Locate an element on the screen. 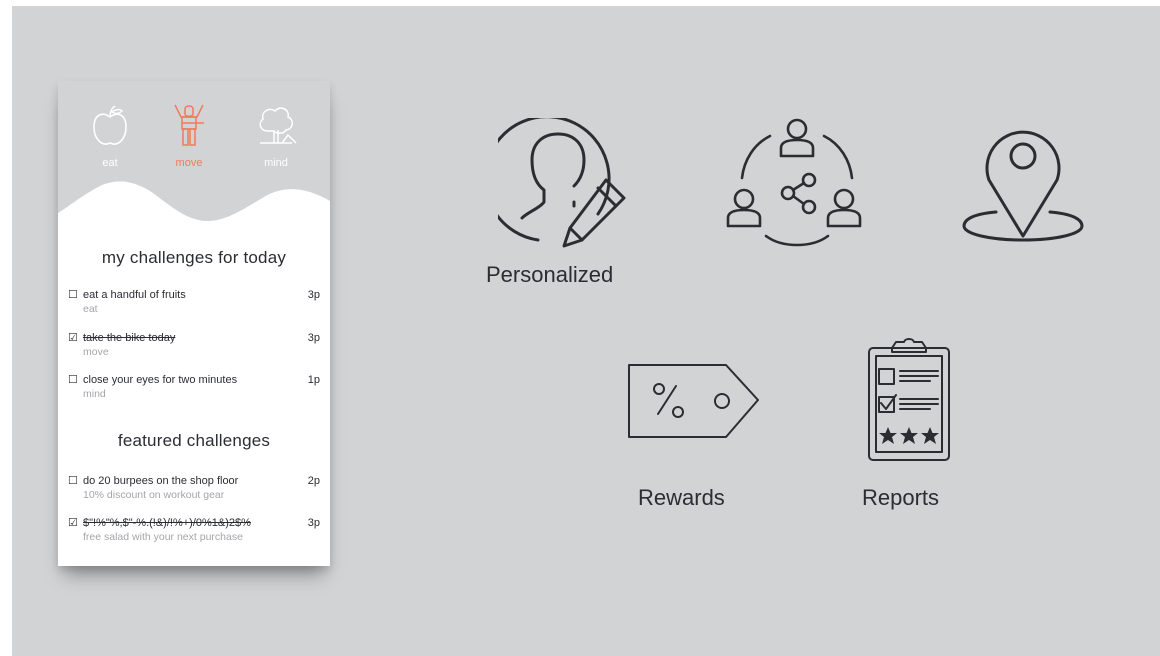 This screenshot has height=656, width=1160. challenge-title: take the bike today is located at coordinates (129, 338).